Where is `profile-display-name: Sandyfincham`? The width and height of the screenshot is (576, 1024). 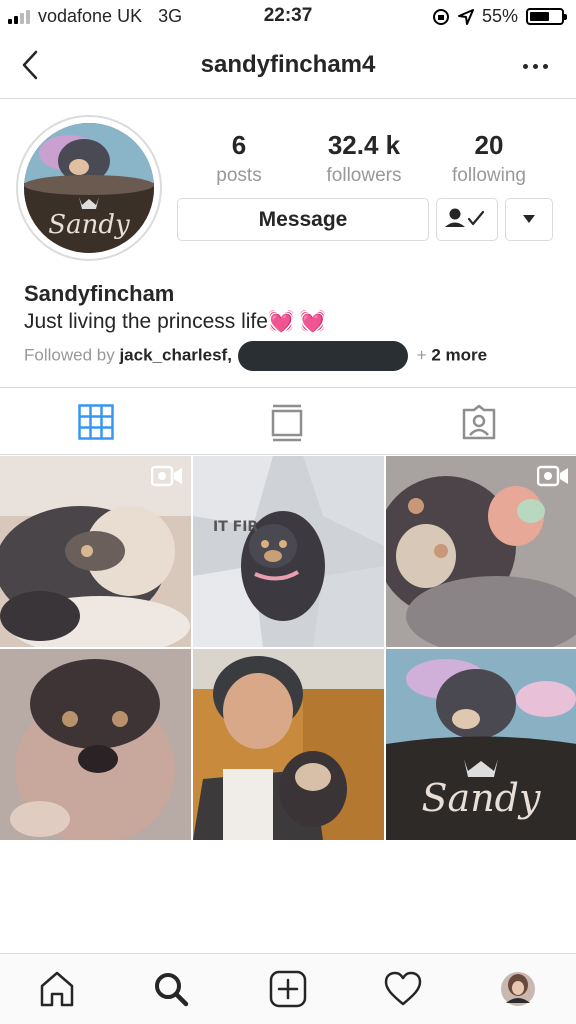
profile-display-name: Sandyfincham is located at coordinates (99, 293).